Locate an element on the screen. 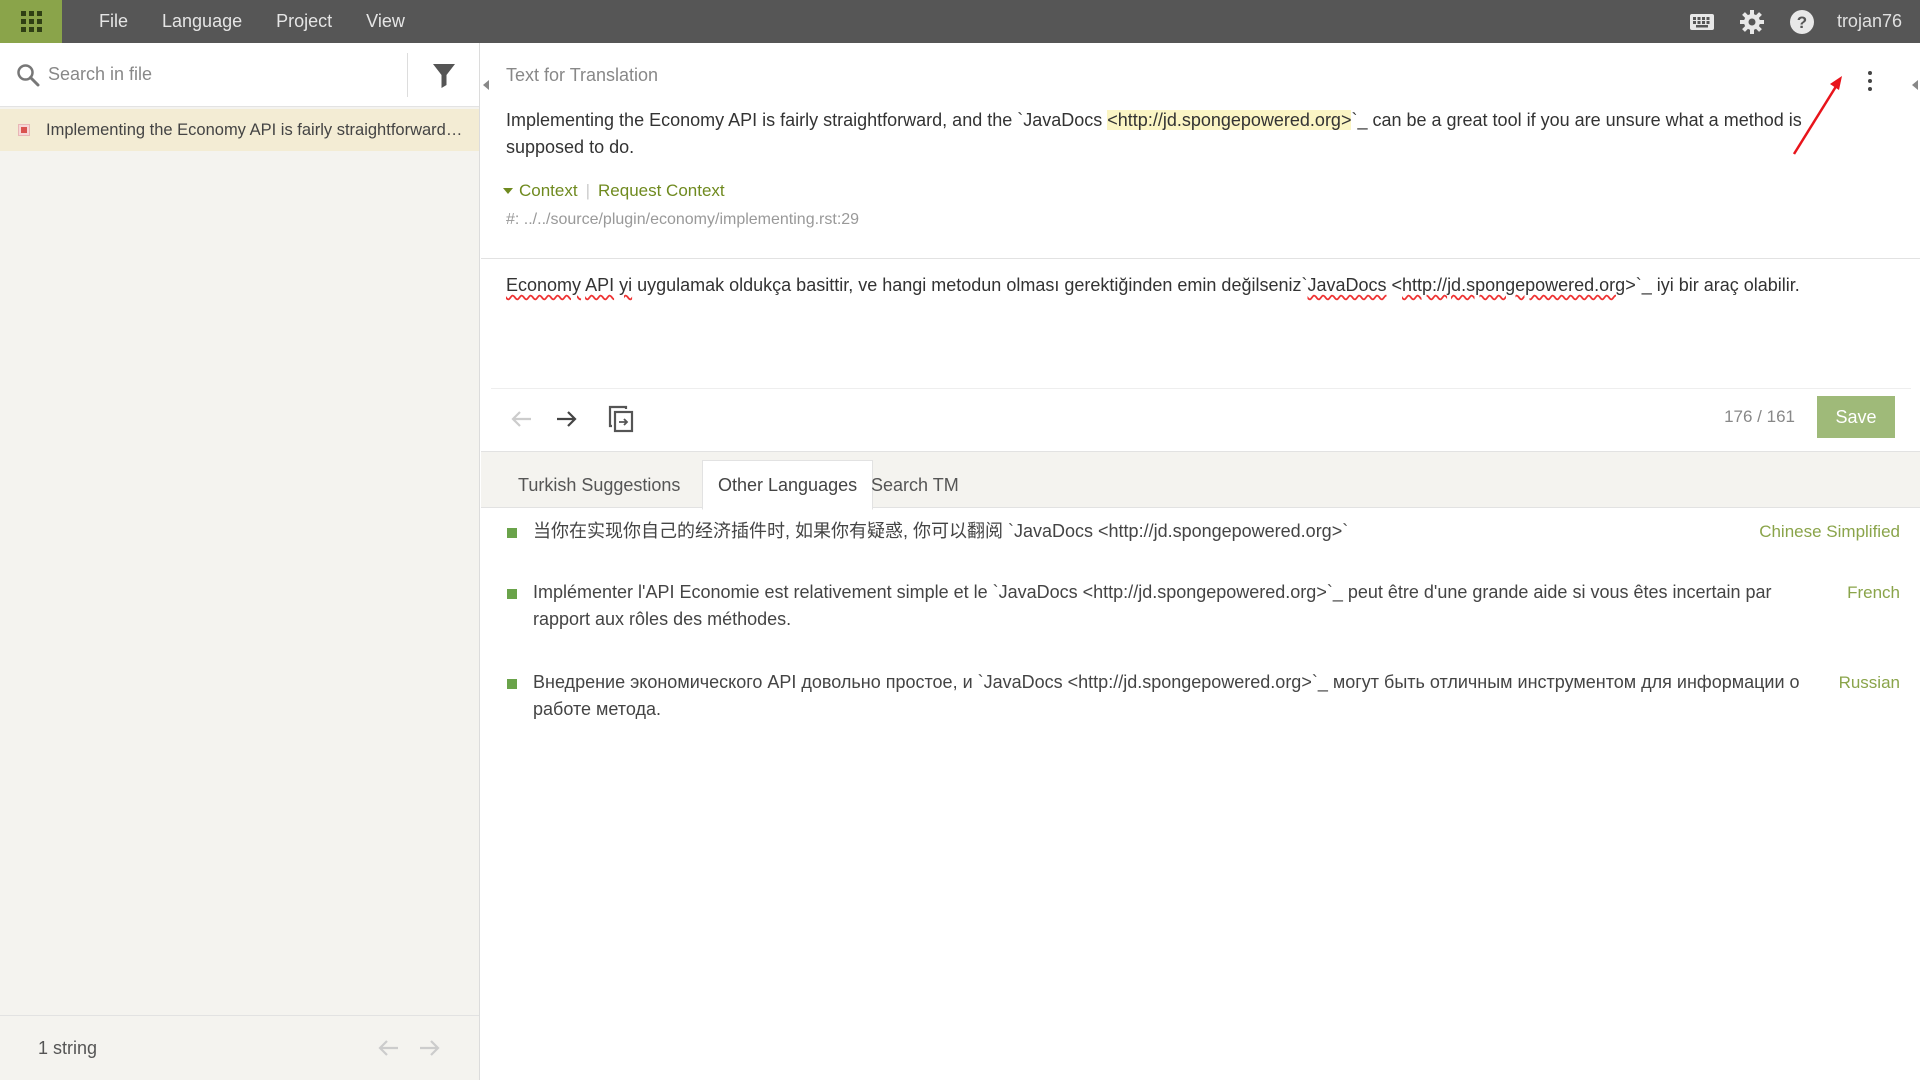 The width and height of the screenshot is (1920, 1080). status-untranslated-icon is located at coordinates (24, 130).